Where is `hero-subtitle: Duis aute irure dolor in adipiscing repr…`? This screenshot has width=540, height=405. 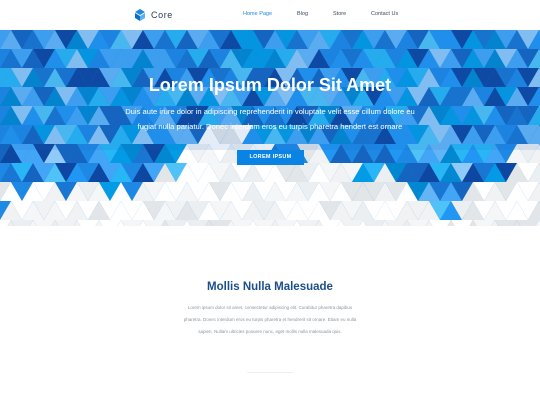 hero-subtitle: Duis aute irure dolor in adipiscing repr… is located at coordinates (270, 119).